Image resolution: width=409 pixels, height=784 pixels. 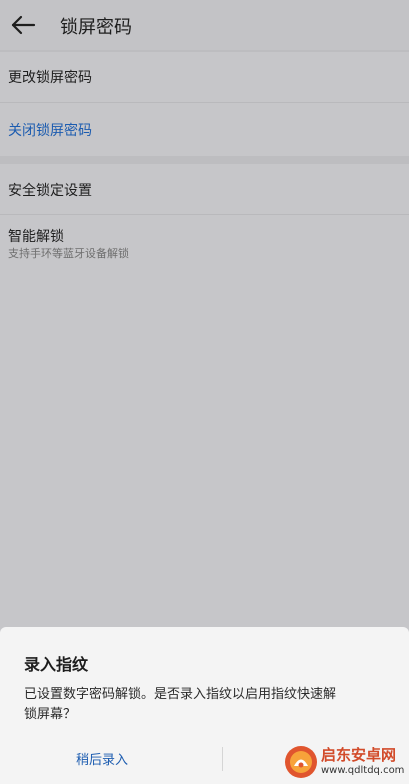 I want to click on change-password-label: 更改锁屏密码, so click(x=50, y=78).